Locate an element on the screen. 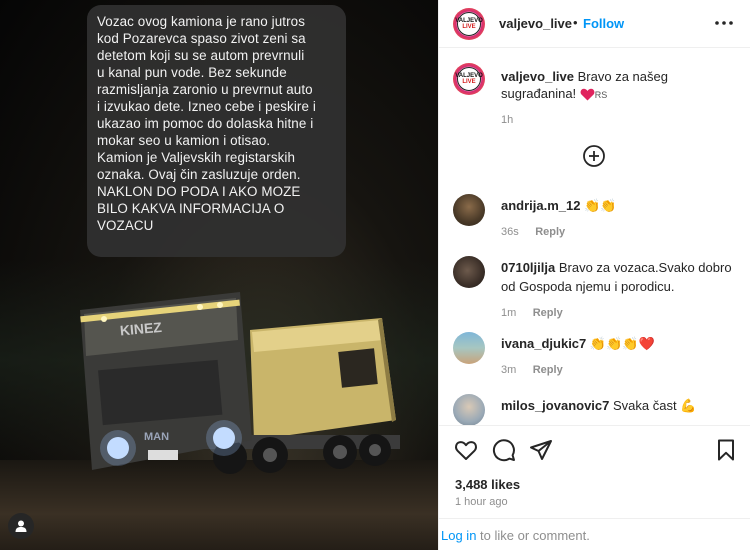 Image resolution: width=750 pixels, height=550 pixels. comment-item: ivana_djukic7 👏👏👏❤️ 3m Reply is located at coordinates (600, 362).